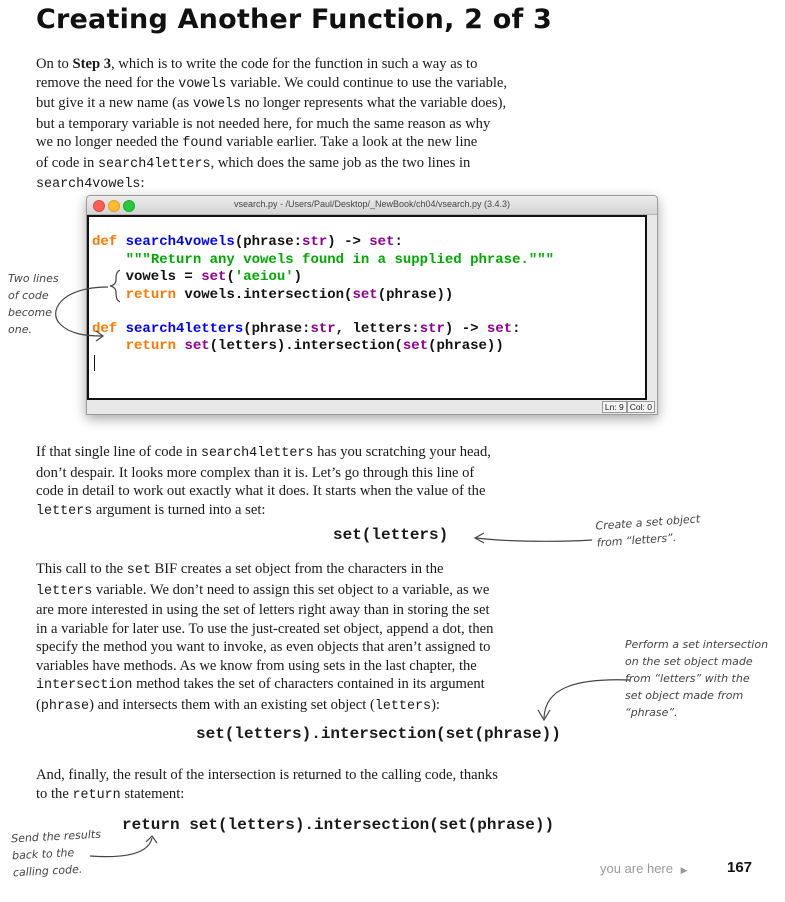 This screenshot has width=785, height=902. Describe the element at coordinates (640, 407) in the screenshot. I see `status-column-number: Col: 0` at that location.